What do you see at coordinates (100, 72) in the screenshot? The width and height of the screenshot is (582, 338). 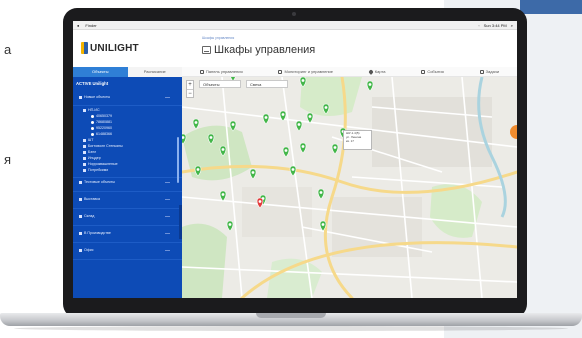 I see `tab-objects: Объекты` at bounding box center [100, 72].